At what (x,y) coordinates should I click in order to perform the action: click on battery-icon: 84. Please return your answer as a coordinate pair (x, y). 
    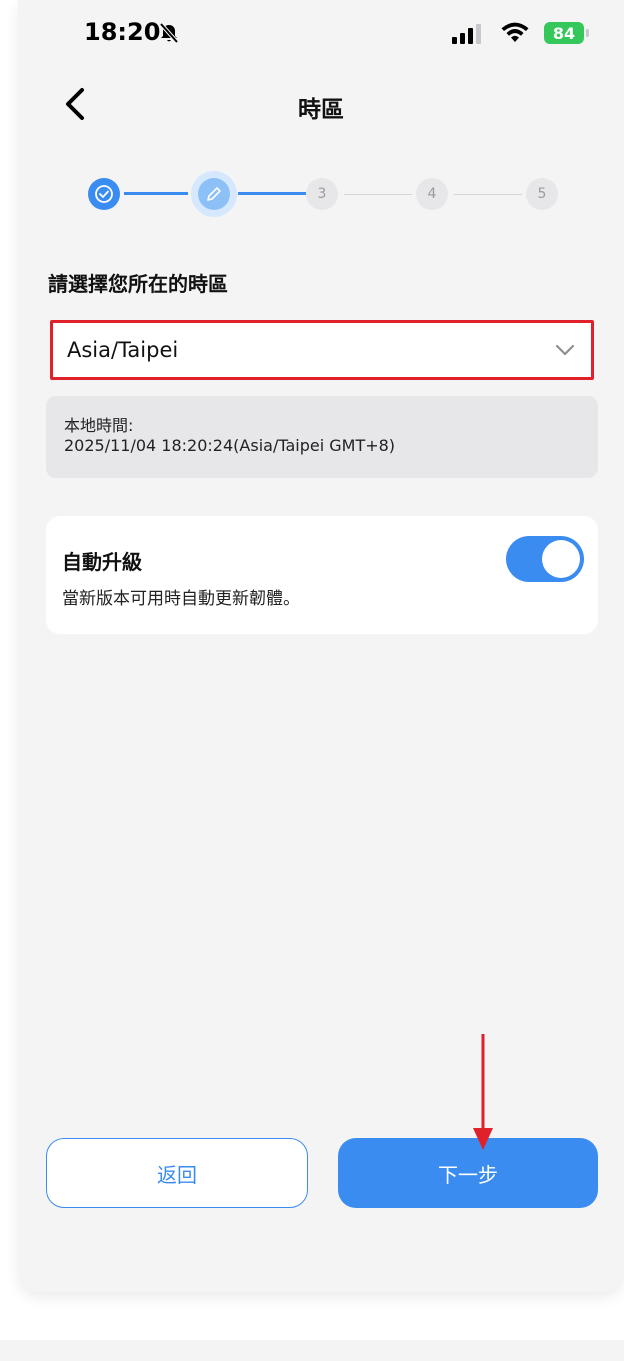
    Looking at the image, I should click on (568, 33).